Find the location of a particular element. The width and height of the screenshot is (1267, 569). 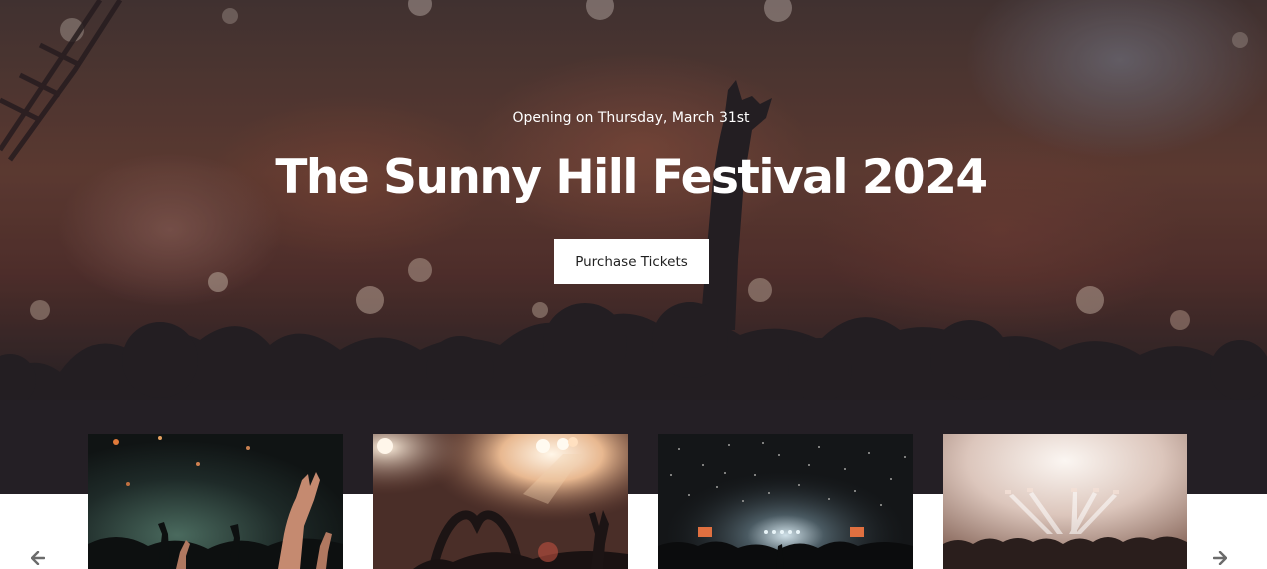

hero-title: The Sunny Hill Festival 2024 is located at coordinates (631, 177).